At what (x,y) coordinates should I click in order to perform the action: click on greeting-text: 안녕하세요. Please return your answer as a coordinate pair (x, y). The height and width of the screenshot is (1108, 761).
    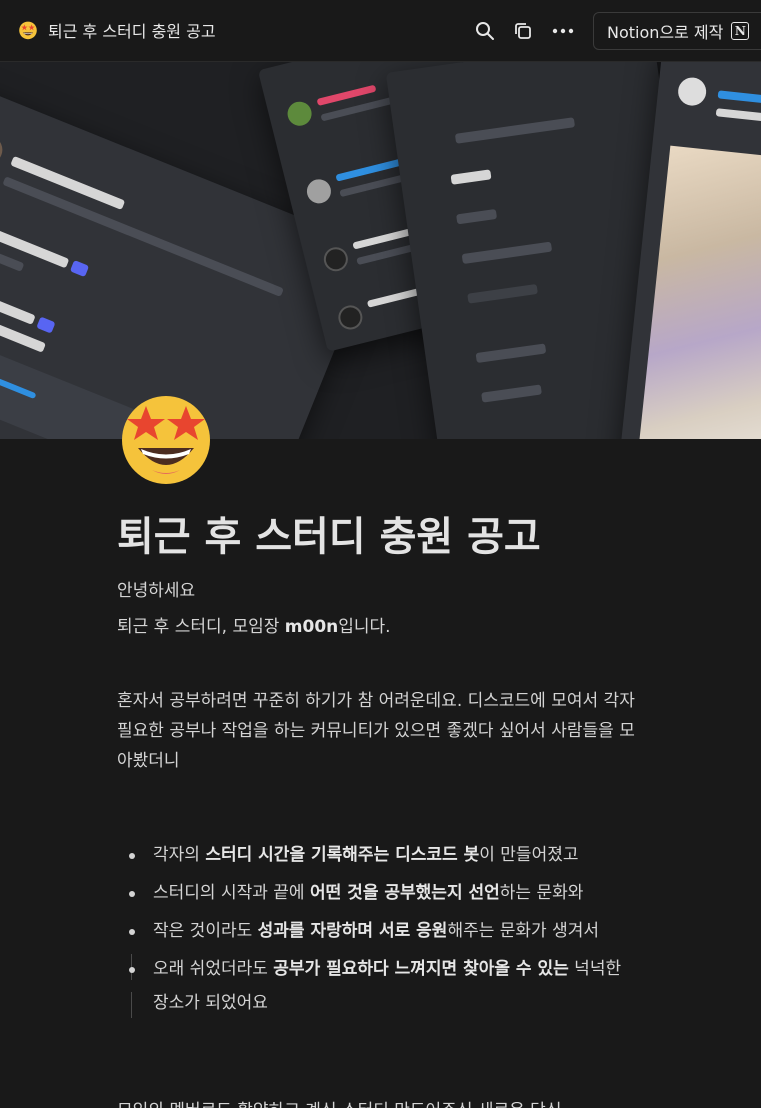
    Looking at the image, I should click on (156, 591).